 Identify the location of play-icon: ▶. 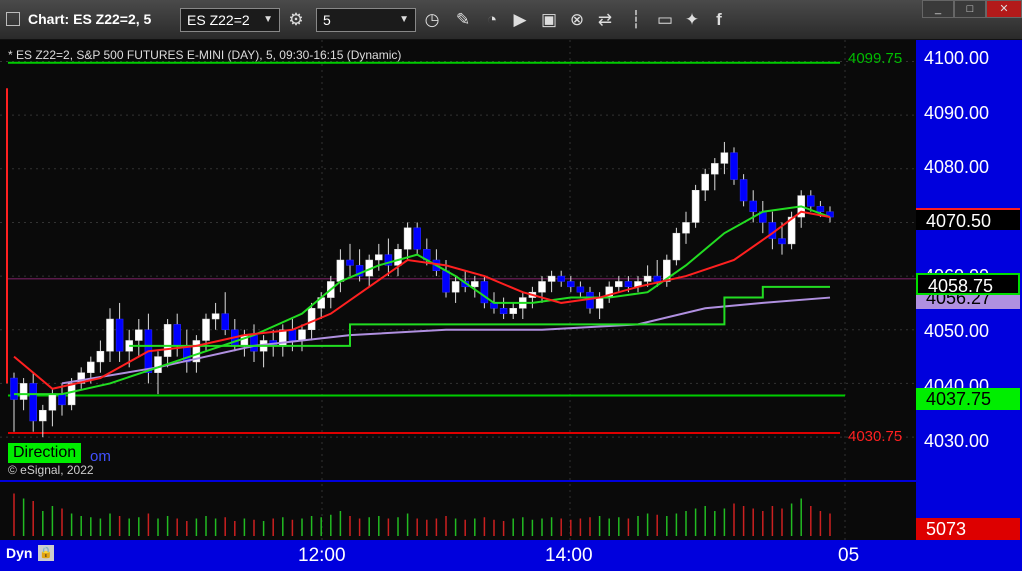
(520, 20).